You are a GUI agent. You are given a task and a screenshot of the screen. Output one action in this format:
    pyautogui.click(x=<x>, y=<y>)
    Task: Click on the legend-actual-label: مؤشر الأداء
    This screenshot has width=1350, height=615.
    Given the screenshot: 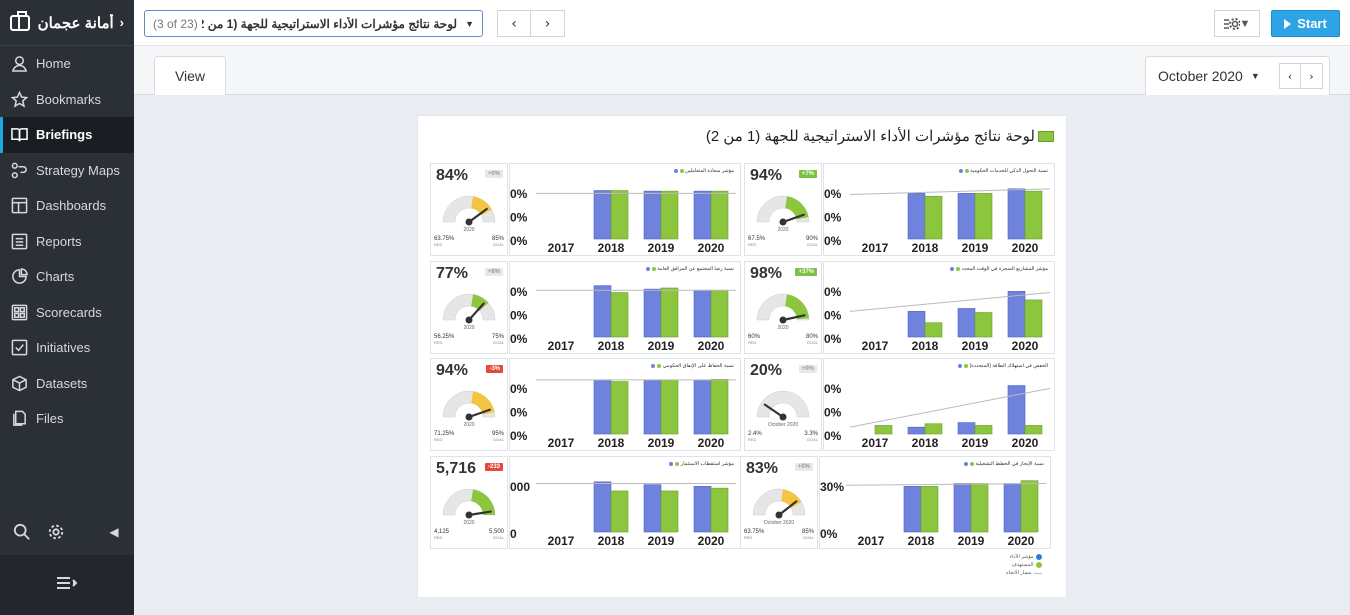 What is the action you would take?
    pyautogui.click(x=1021, y=557)
    